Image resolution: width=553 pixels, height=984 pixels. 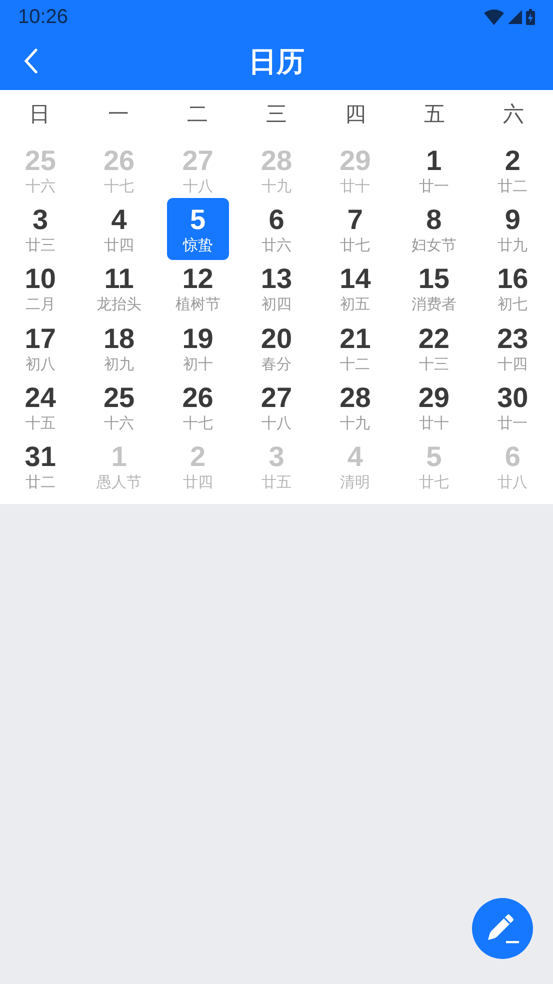 I want to click on lunar-date: 初五, so click(x=355, y=304).